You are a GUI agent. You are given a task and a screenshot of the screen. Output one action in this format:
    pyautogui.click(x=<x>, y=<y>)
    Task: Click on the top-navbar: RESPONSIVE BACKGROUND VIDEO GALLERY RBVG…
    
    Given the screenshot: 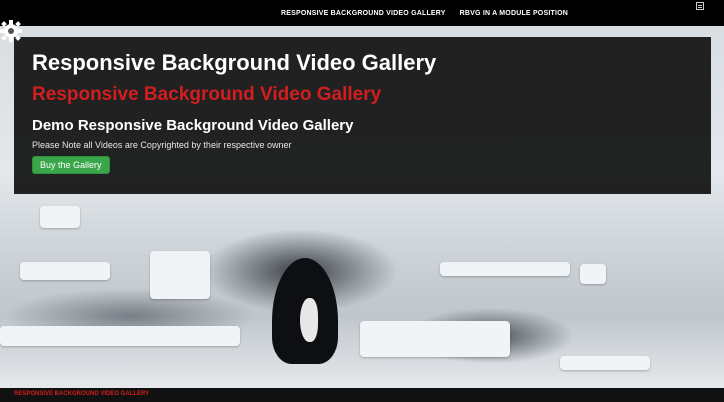 What is the action you would take?
    pyautogui.click(x=362, y=13)
    